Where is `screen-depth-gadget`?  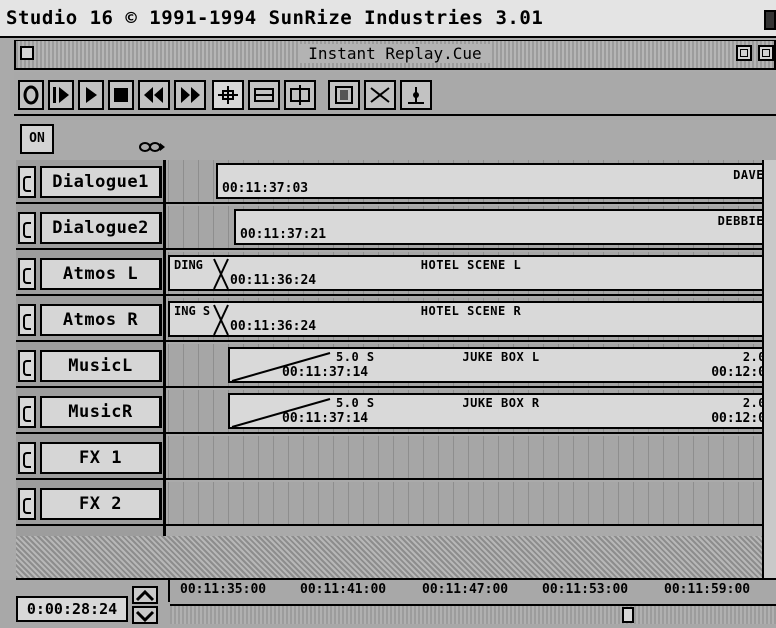
screen-depth-gadget is located at coordinates (770, 20).